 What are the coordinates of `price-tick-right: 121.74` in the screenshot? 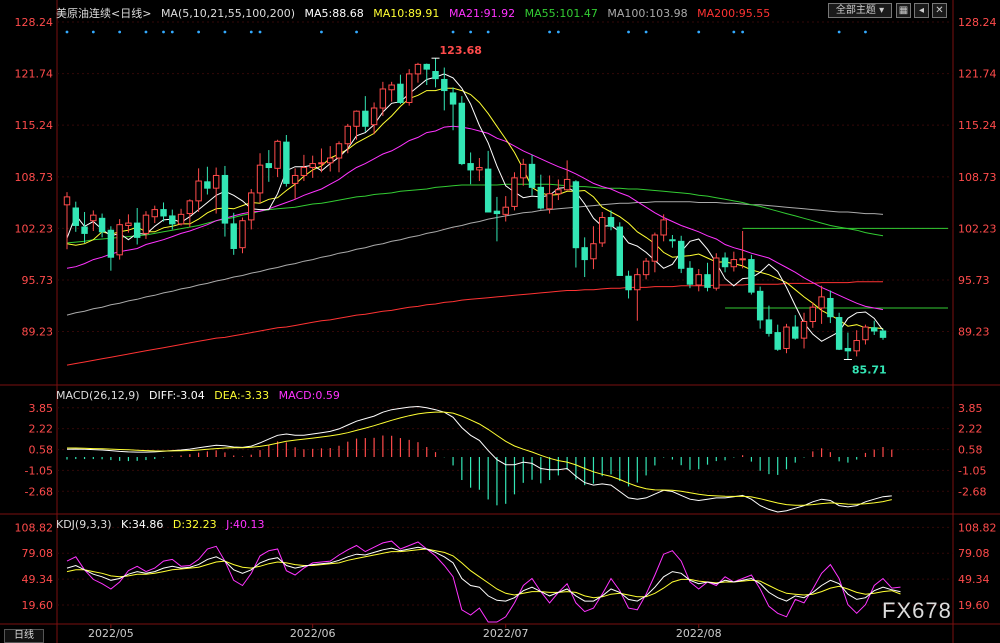 It's located at (977, 74).